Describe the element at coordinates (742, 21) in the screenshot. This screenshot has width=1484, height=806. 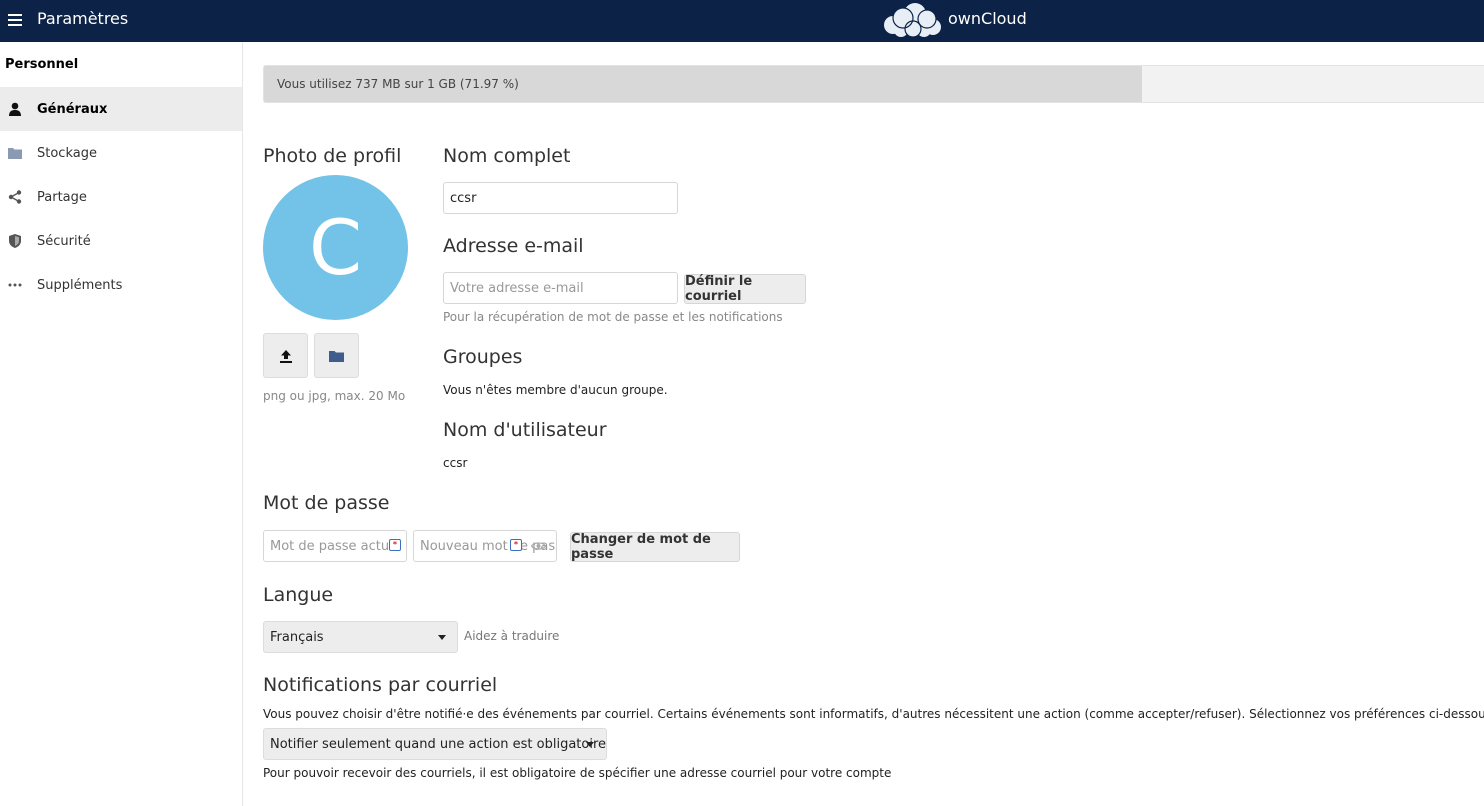
I see `top-header: Paramètres ownCloud` at that location.